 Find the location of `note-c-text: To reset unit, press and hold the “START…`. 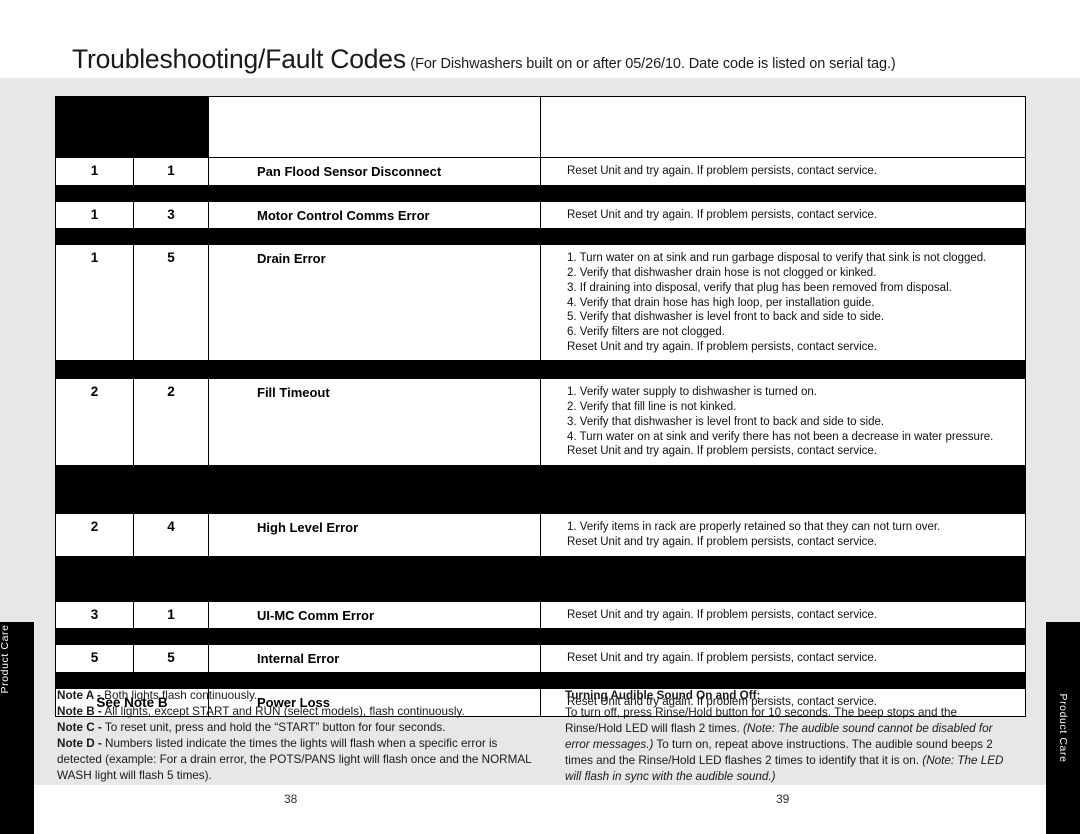

note-c-text: To reset unit, press and hold the “START… is located at coordinates (273, 727).